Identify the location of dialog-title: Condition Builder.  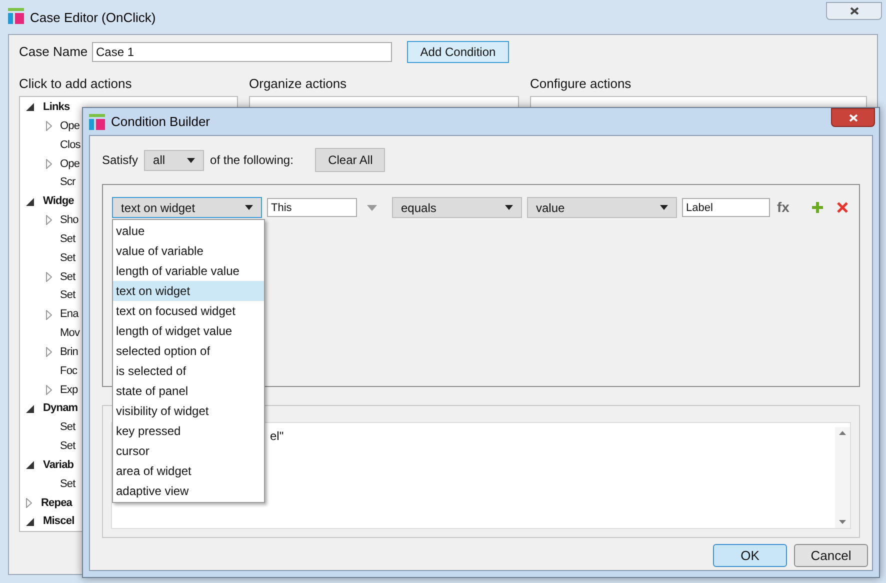
(160, 121).